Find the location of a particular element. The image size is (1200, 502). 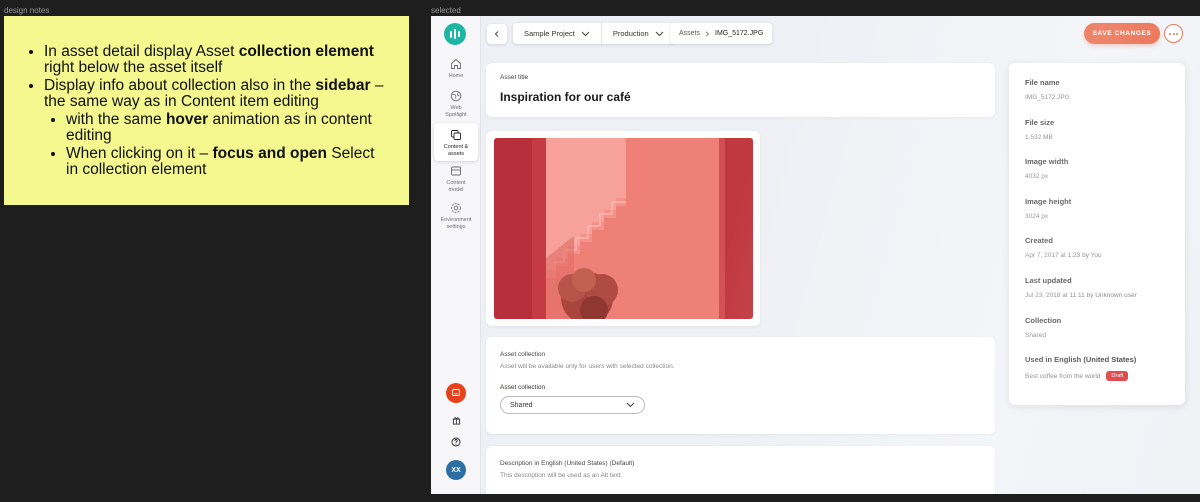

info-value-text: 1.532 MB is located at coordinates (1039, 137).